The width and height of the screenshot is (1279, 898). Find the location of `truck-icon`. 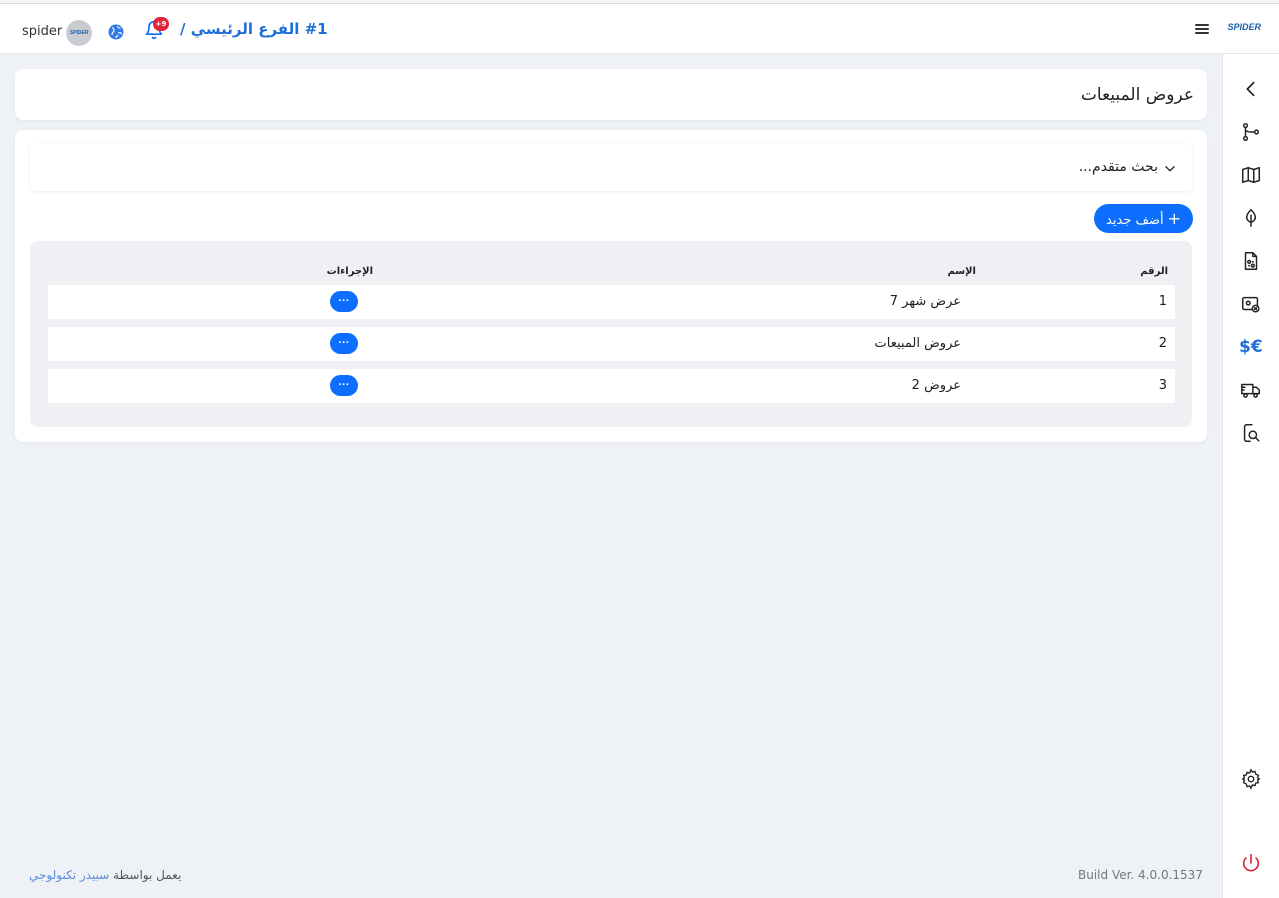

truck-icon is located at coordinates (1251, 390).